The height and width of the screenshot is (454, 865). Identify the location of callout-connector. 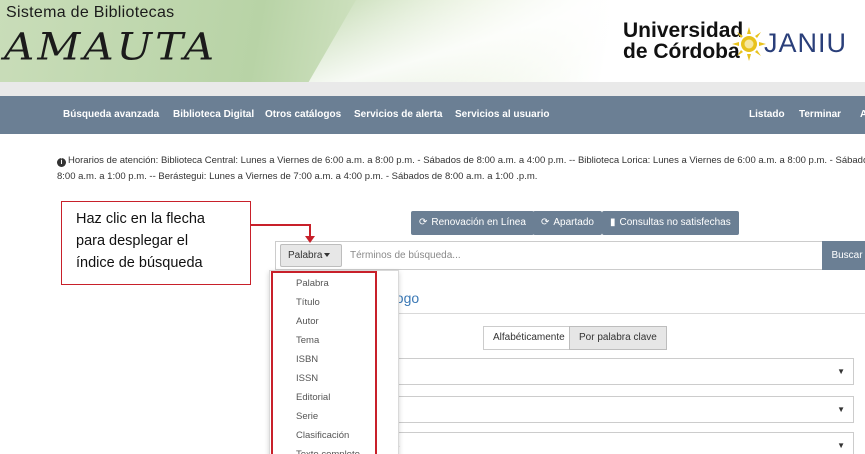
(281, 225).